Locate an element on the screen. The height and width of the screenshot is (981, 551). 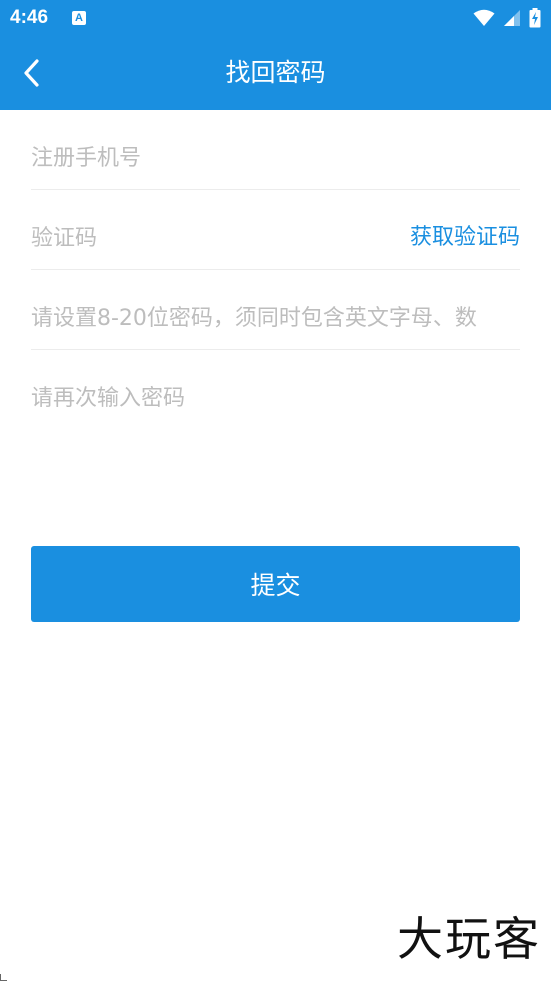
verification-code-input is located at coordinates (211, 238).